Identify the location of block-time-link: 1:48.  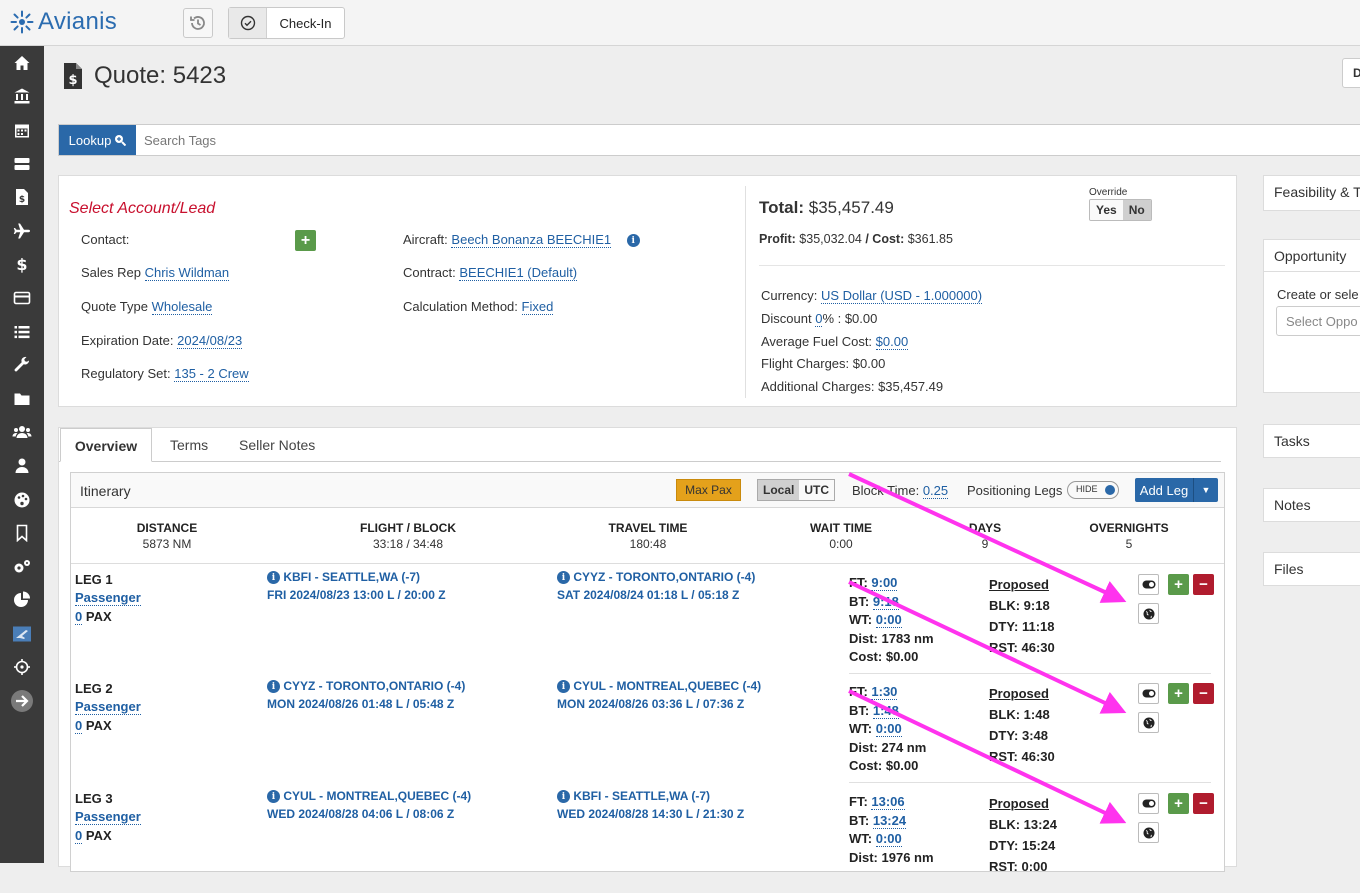
(885, 710).